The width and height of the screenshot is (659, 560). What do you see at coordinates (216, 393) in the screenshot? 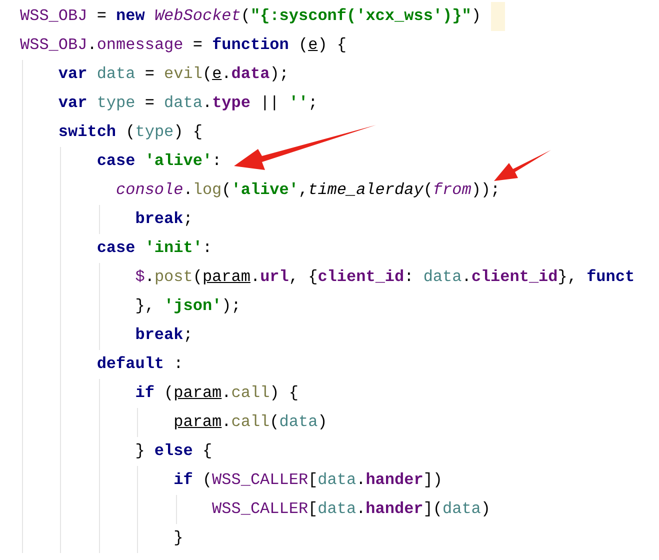
I see `code-line: if (param.call) {` at bounding box center [216, 393].